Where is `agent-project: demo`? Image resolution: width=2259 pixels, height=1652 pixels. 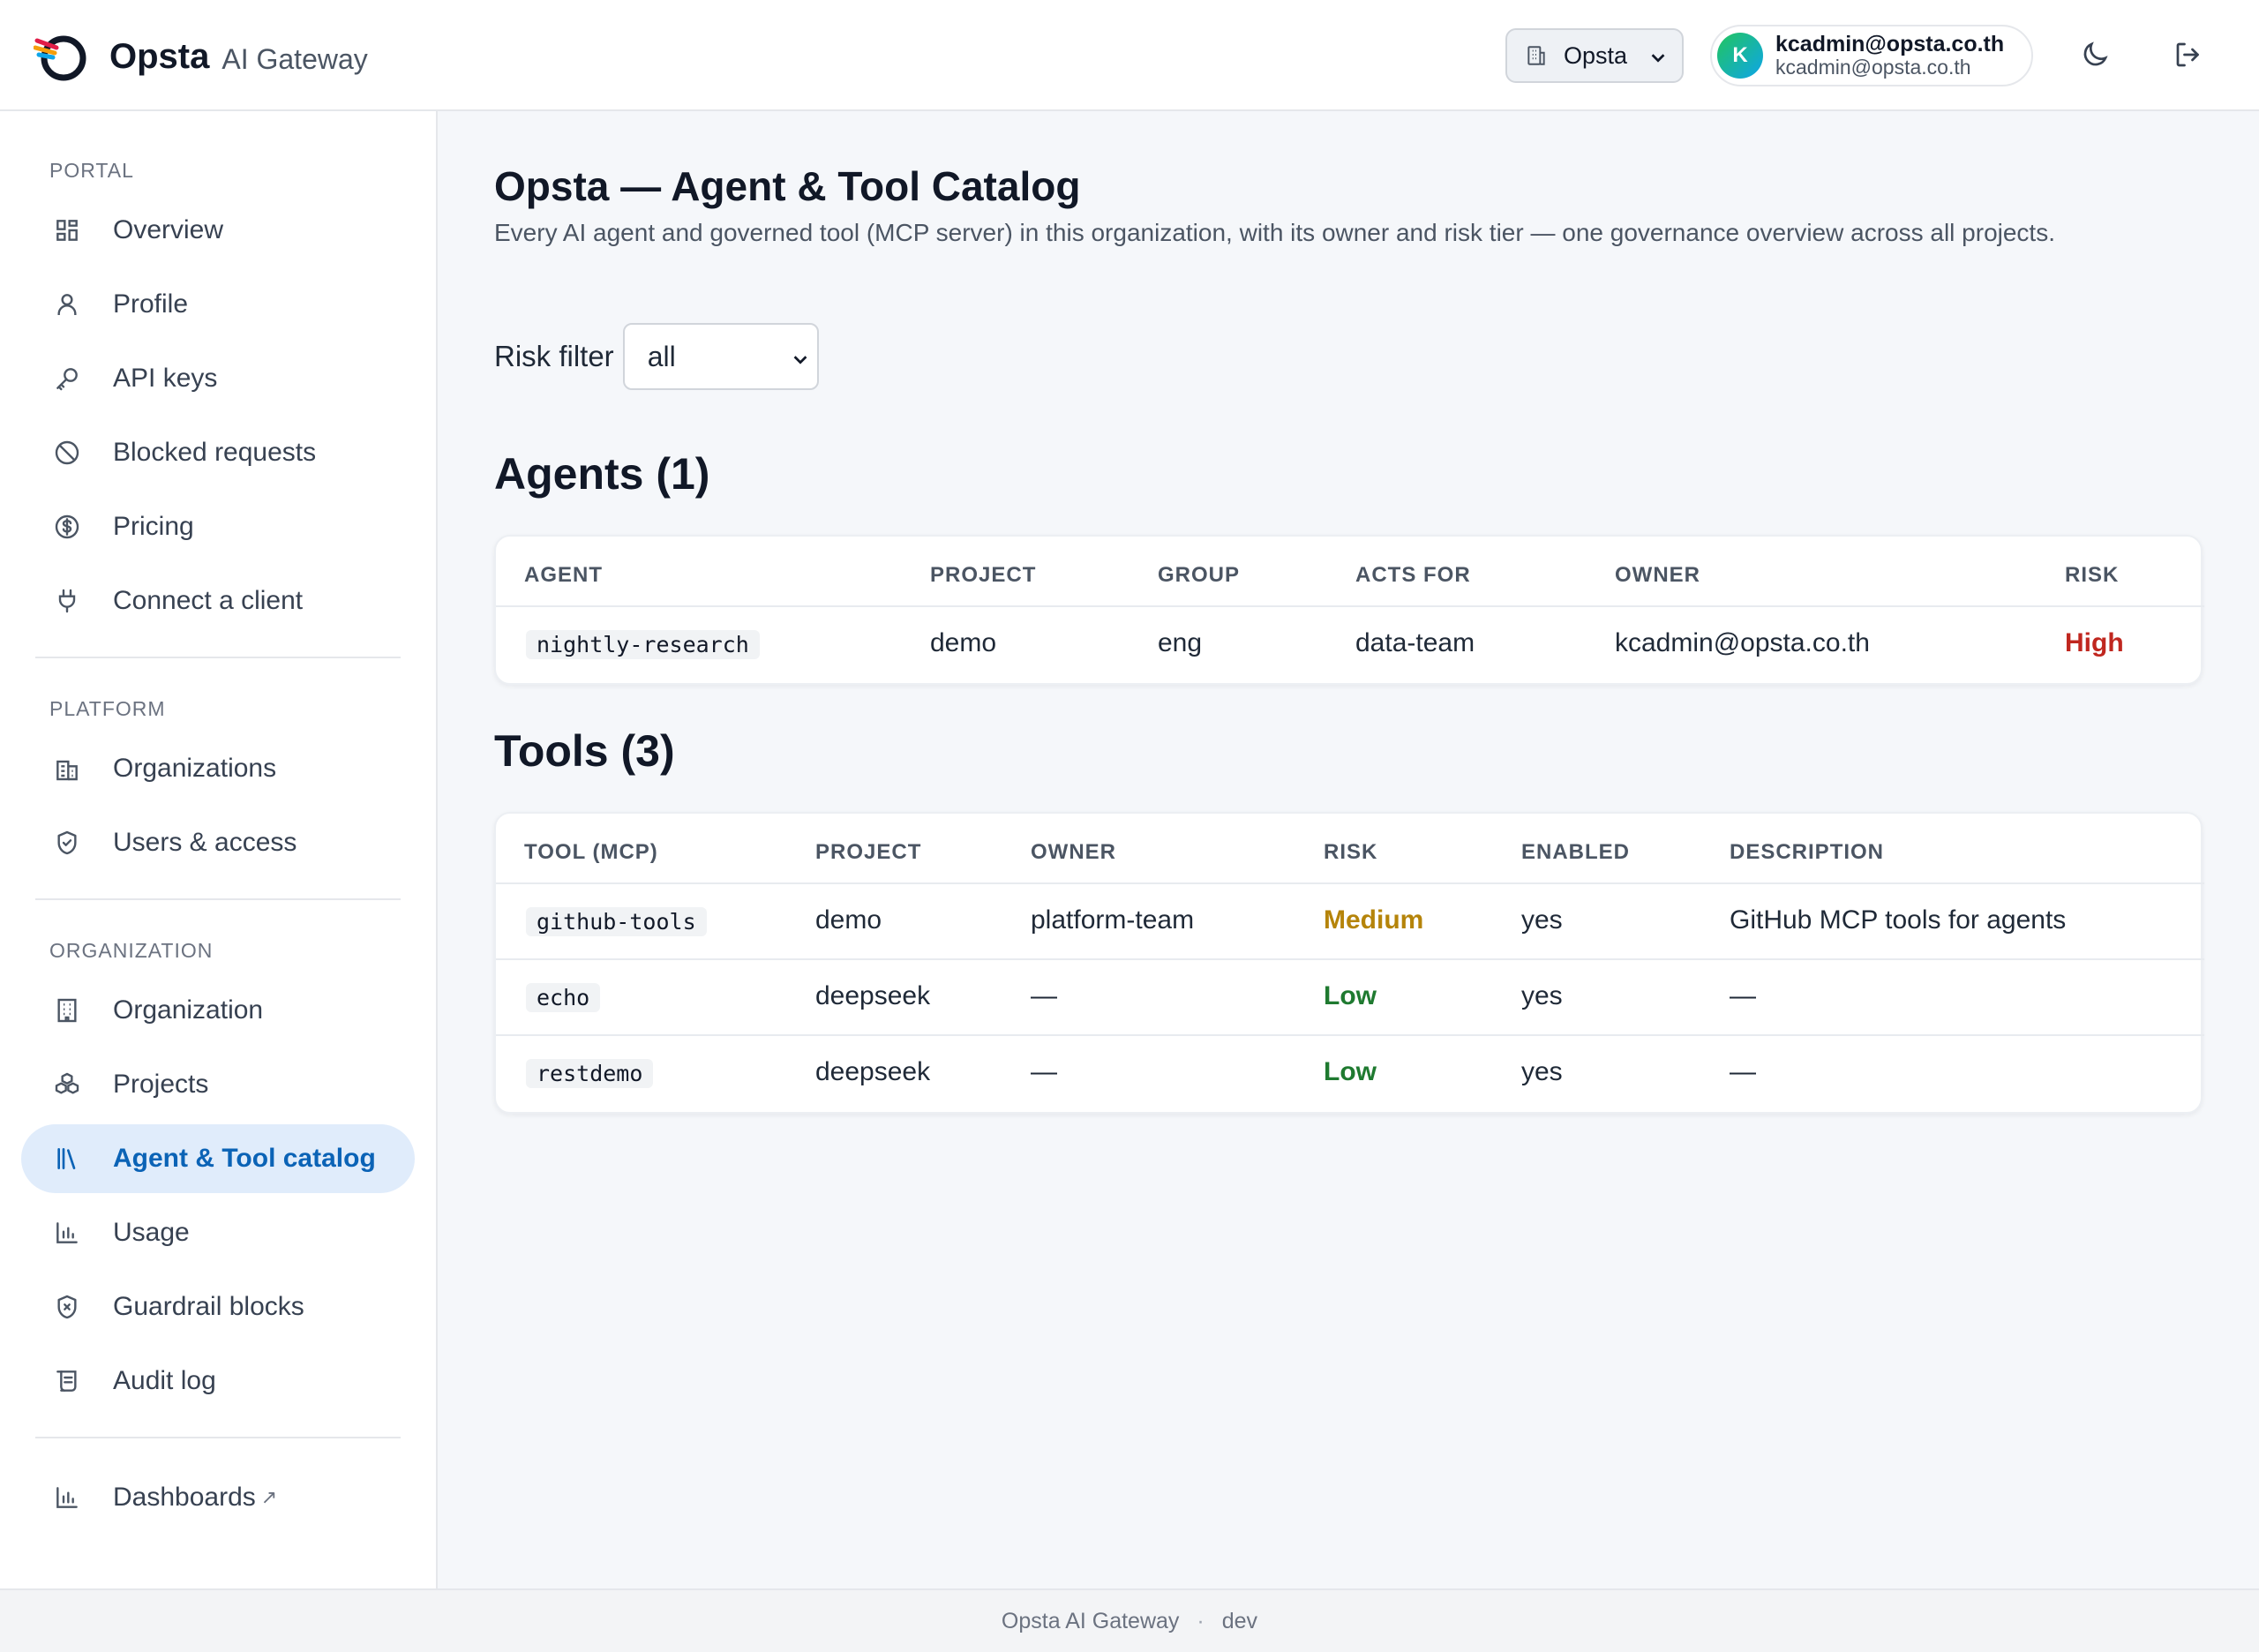
agent-project: demo is located at coordinates (963, 642).